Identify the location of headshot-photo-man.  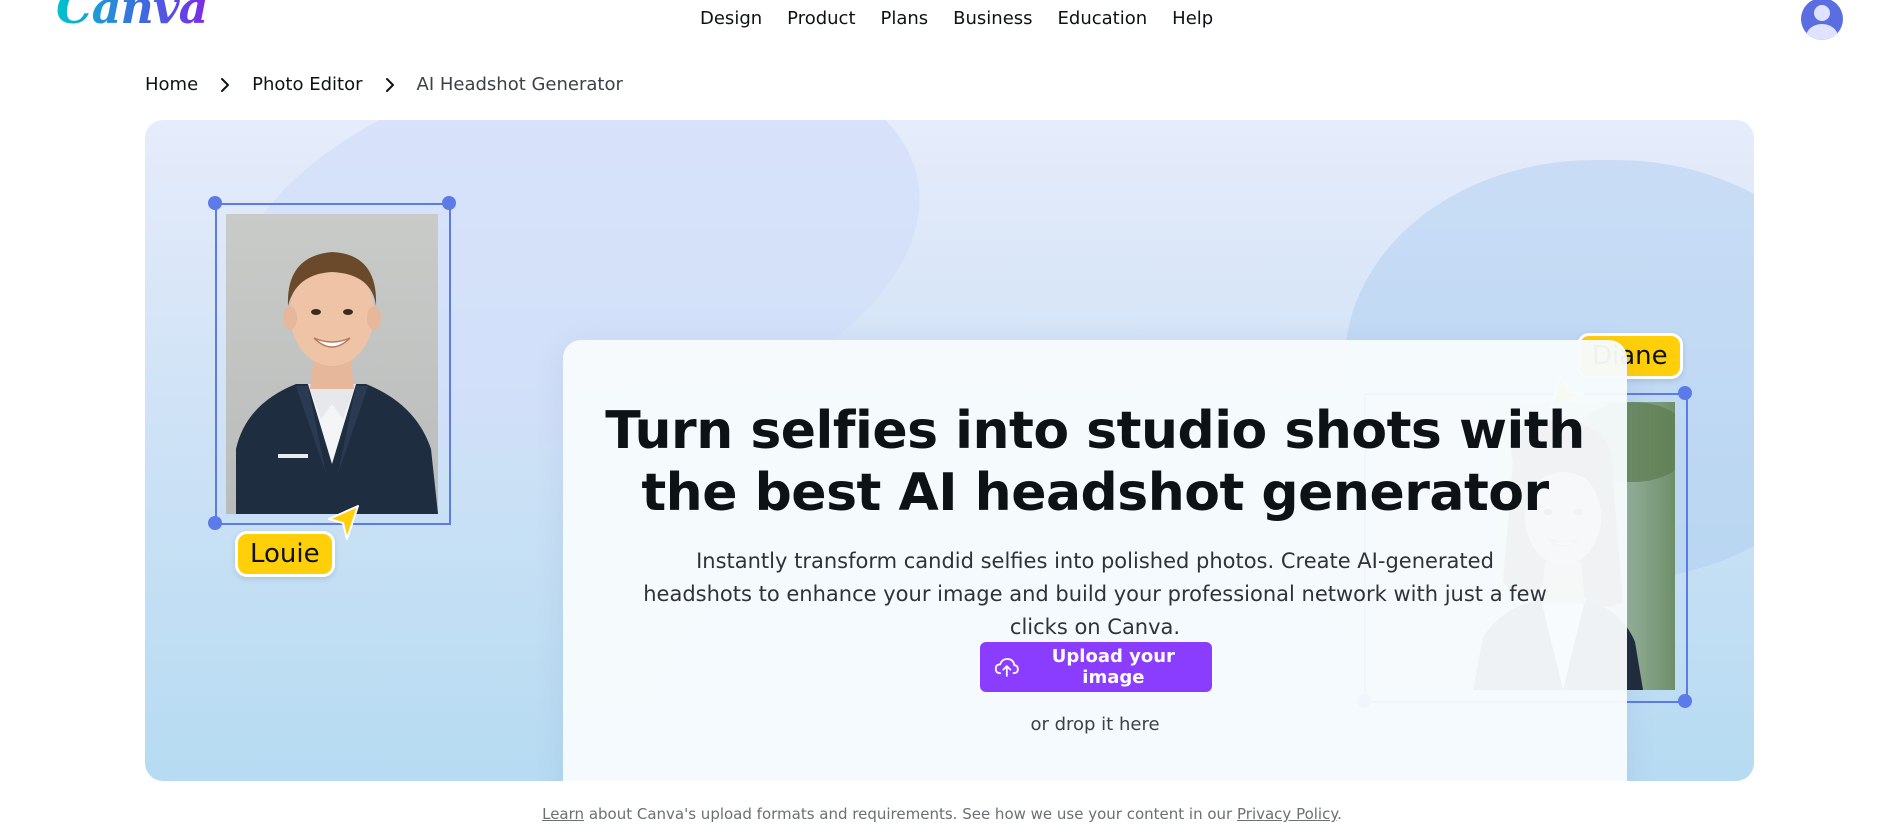
(332, 364).